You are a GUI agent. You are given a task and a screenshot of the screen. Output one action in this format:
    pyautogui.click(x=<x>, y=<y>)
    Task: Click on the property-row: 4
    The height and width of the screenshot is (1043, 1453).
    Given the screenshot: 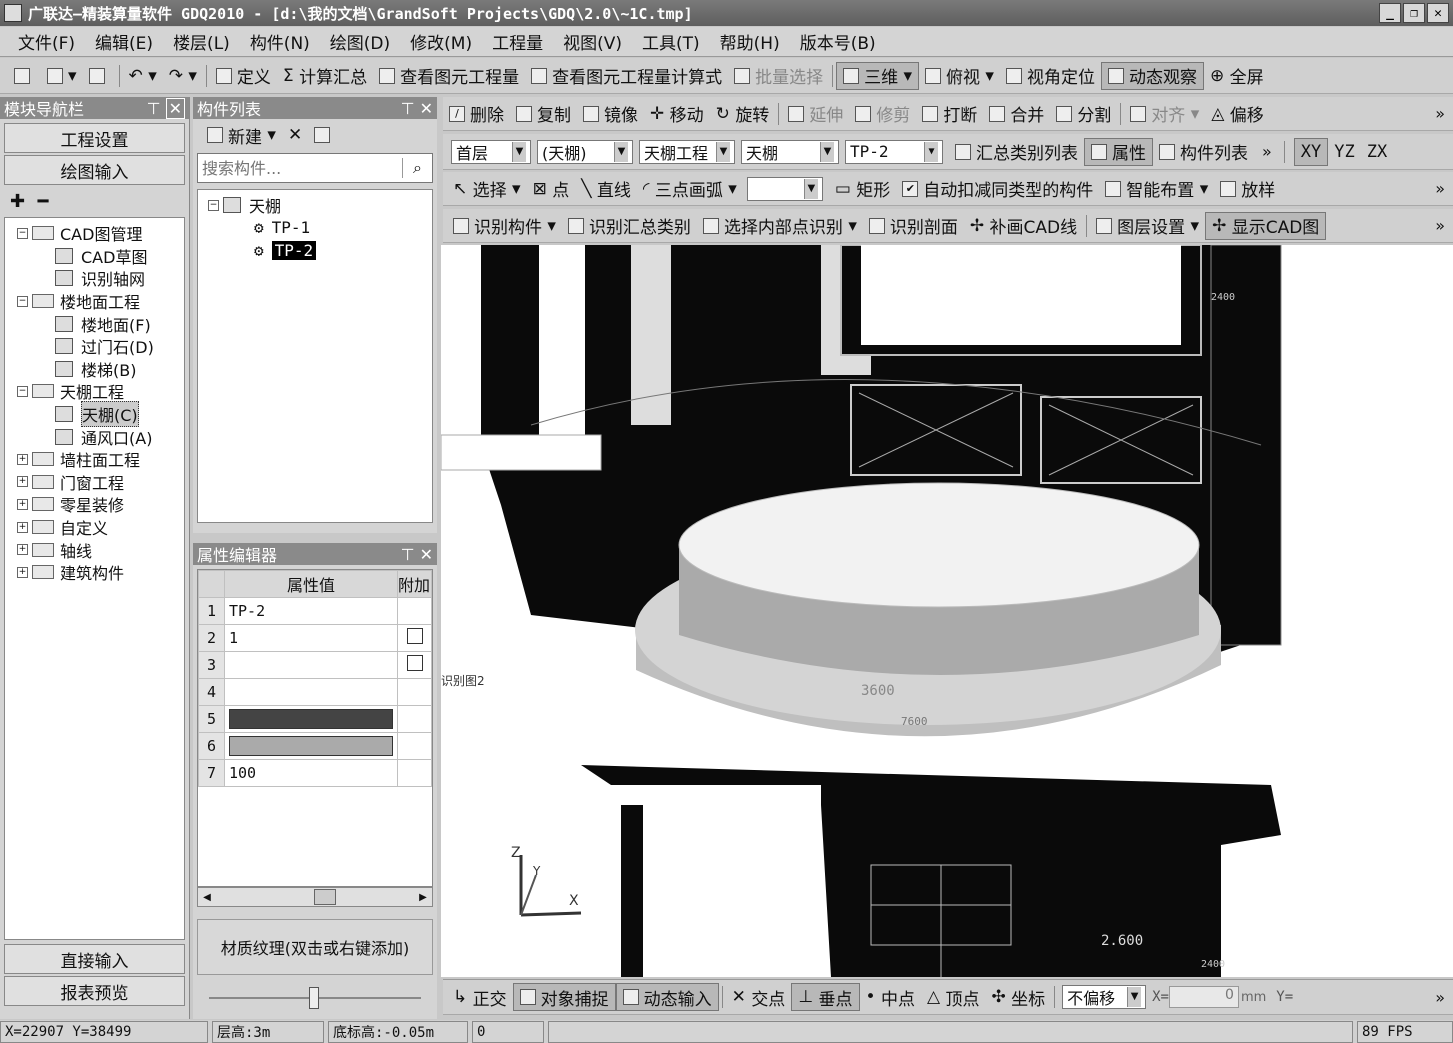 What is the action you would take?
    pyautogui.click(x=315, y=692)
    